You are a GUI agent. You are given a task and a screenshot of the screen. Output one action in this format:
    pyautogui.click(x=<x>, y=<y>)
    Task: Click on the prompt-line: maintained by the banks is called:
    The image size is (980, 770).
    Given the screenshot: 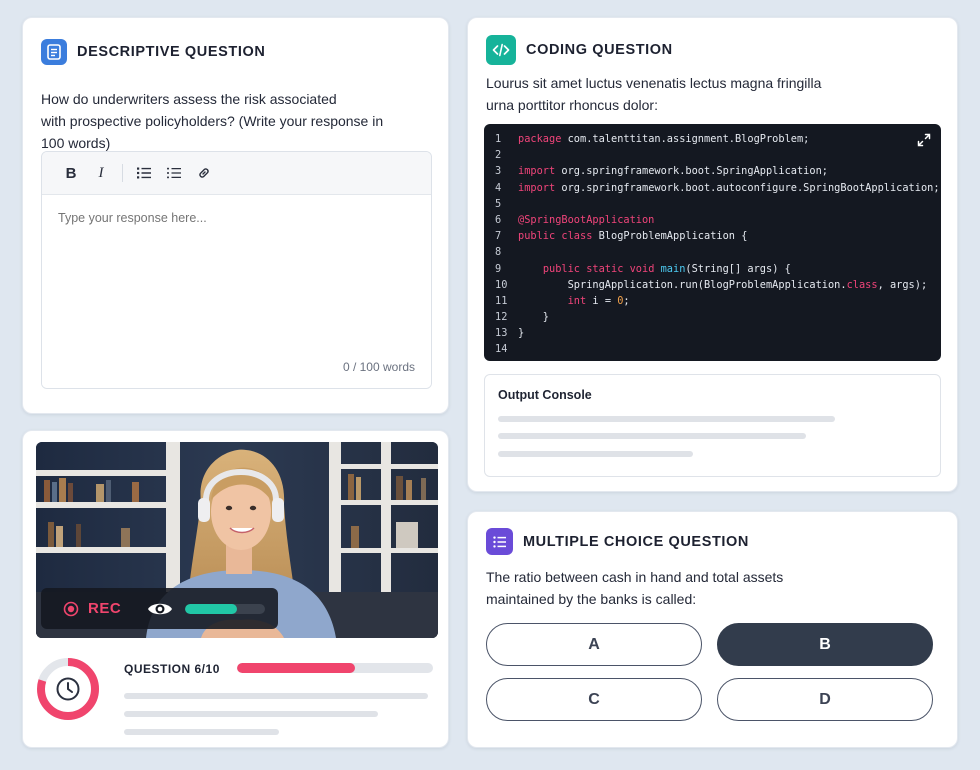 What is the action you would take?
    pyautogui.click(x=591, y=599)
    